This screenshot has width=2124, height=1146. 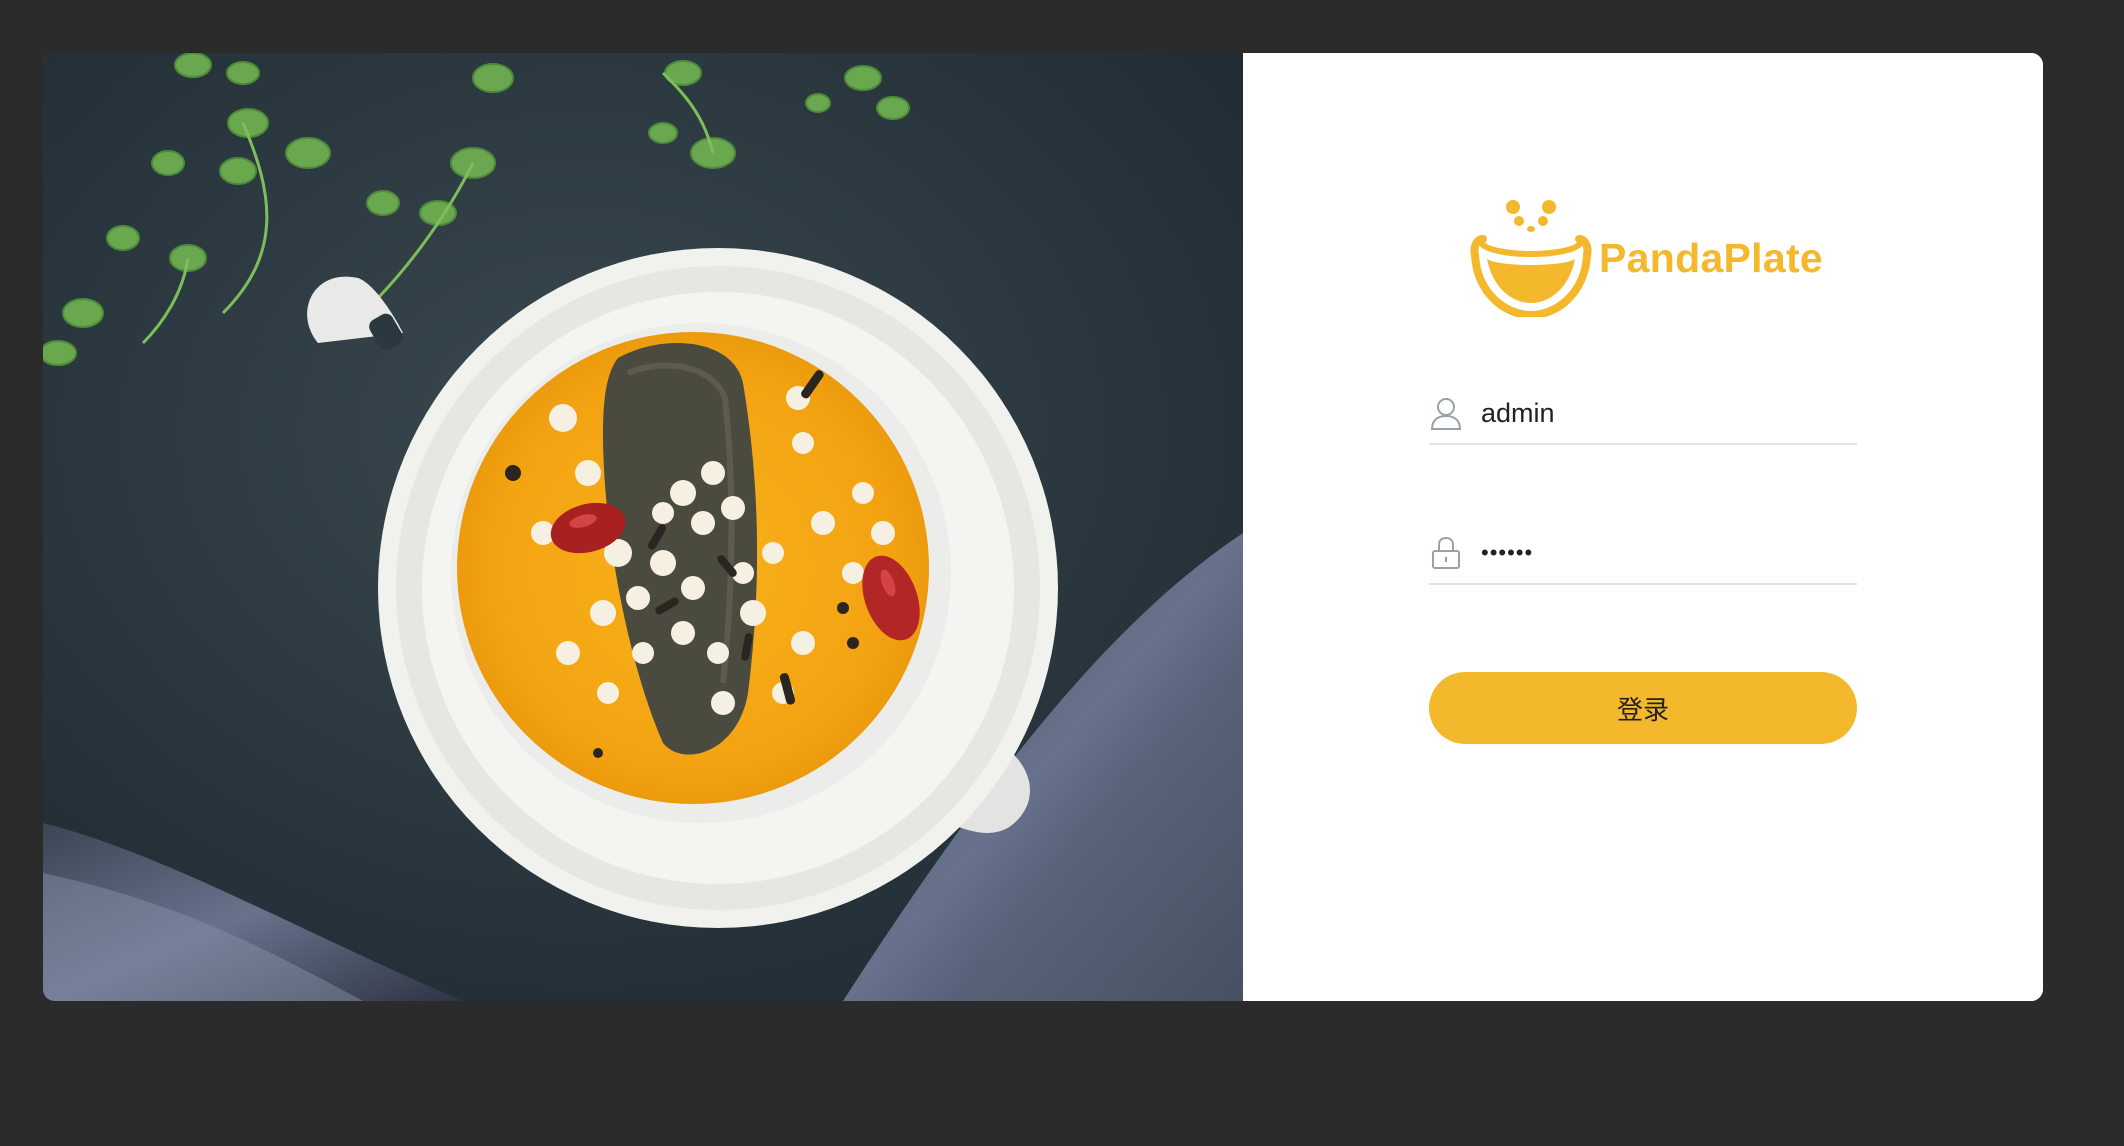 I want to click on brand-name: PandaPlate, so click(x=1711, y=257).